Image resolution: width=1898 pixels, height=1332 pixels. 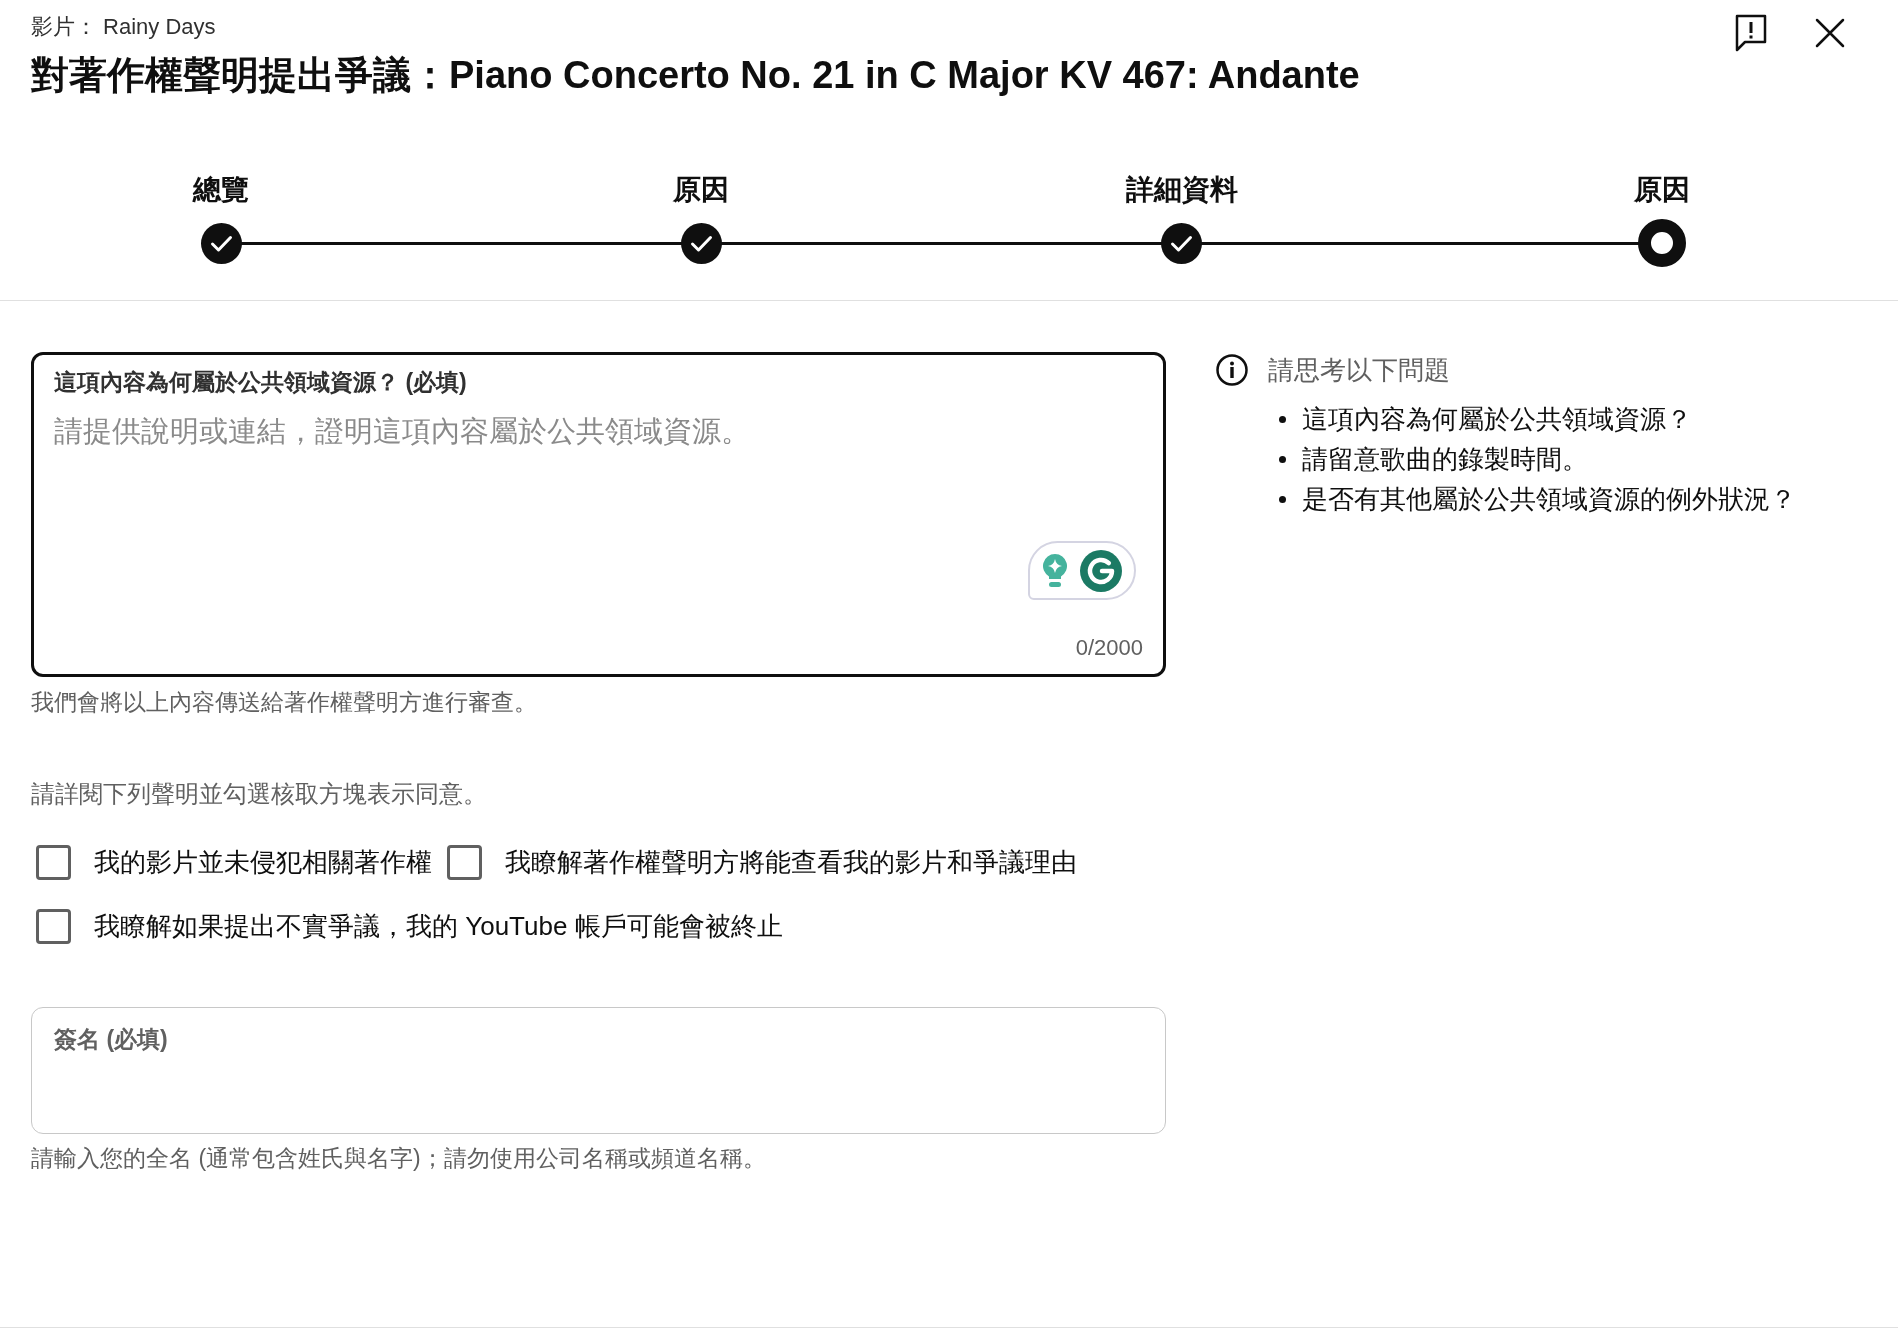 What do you see at coordinates (598, 1070) in the screenshot?
I see `signature-field: 簽名 (必填)` at bounding box center [598, 1070].